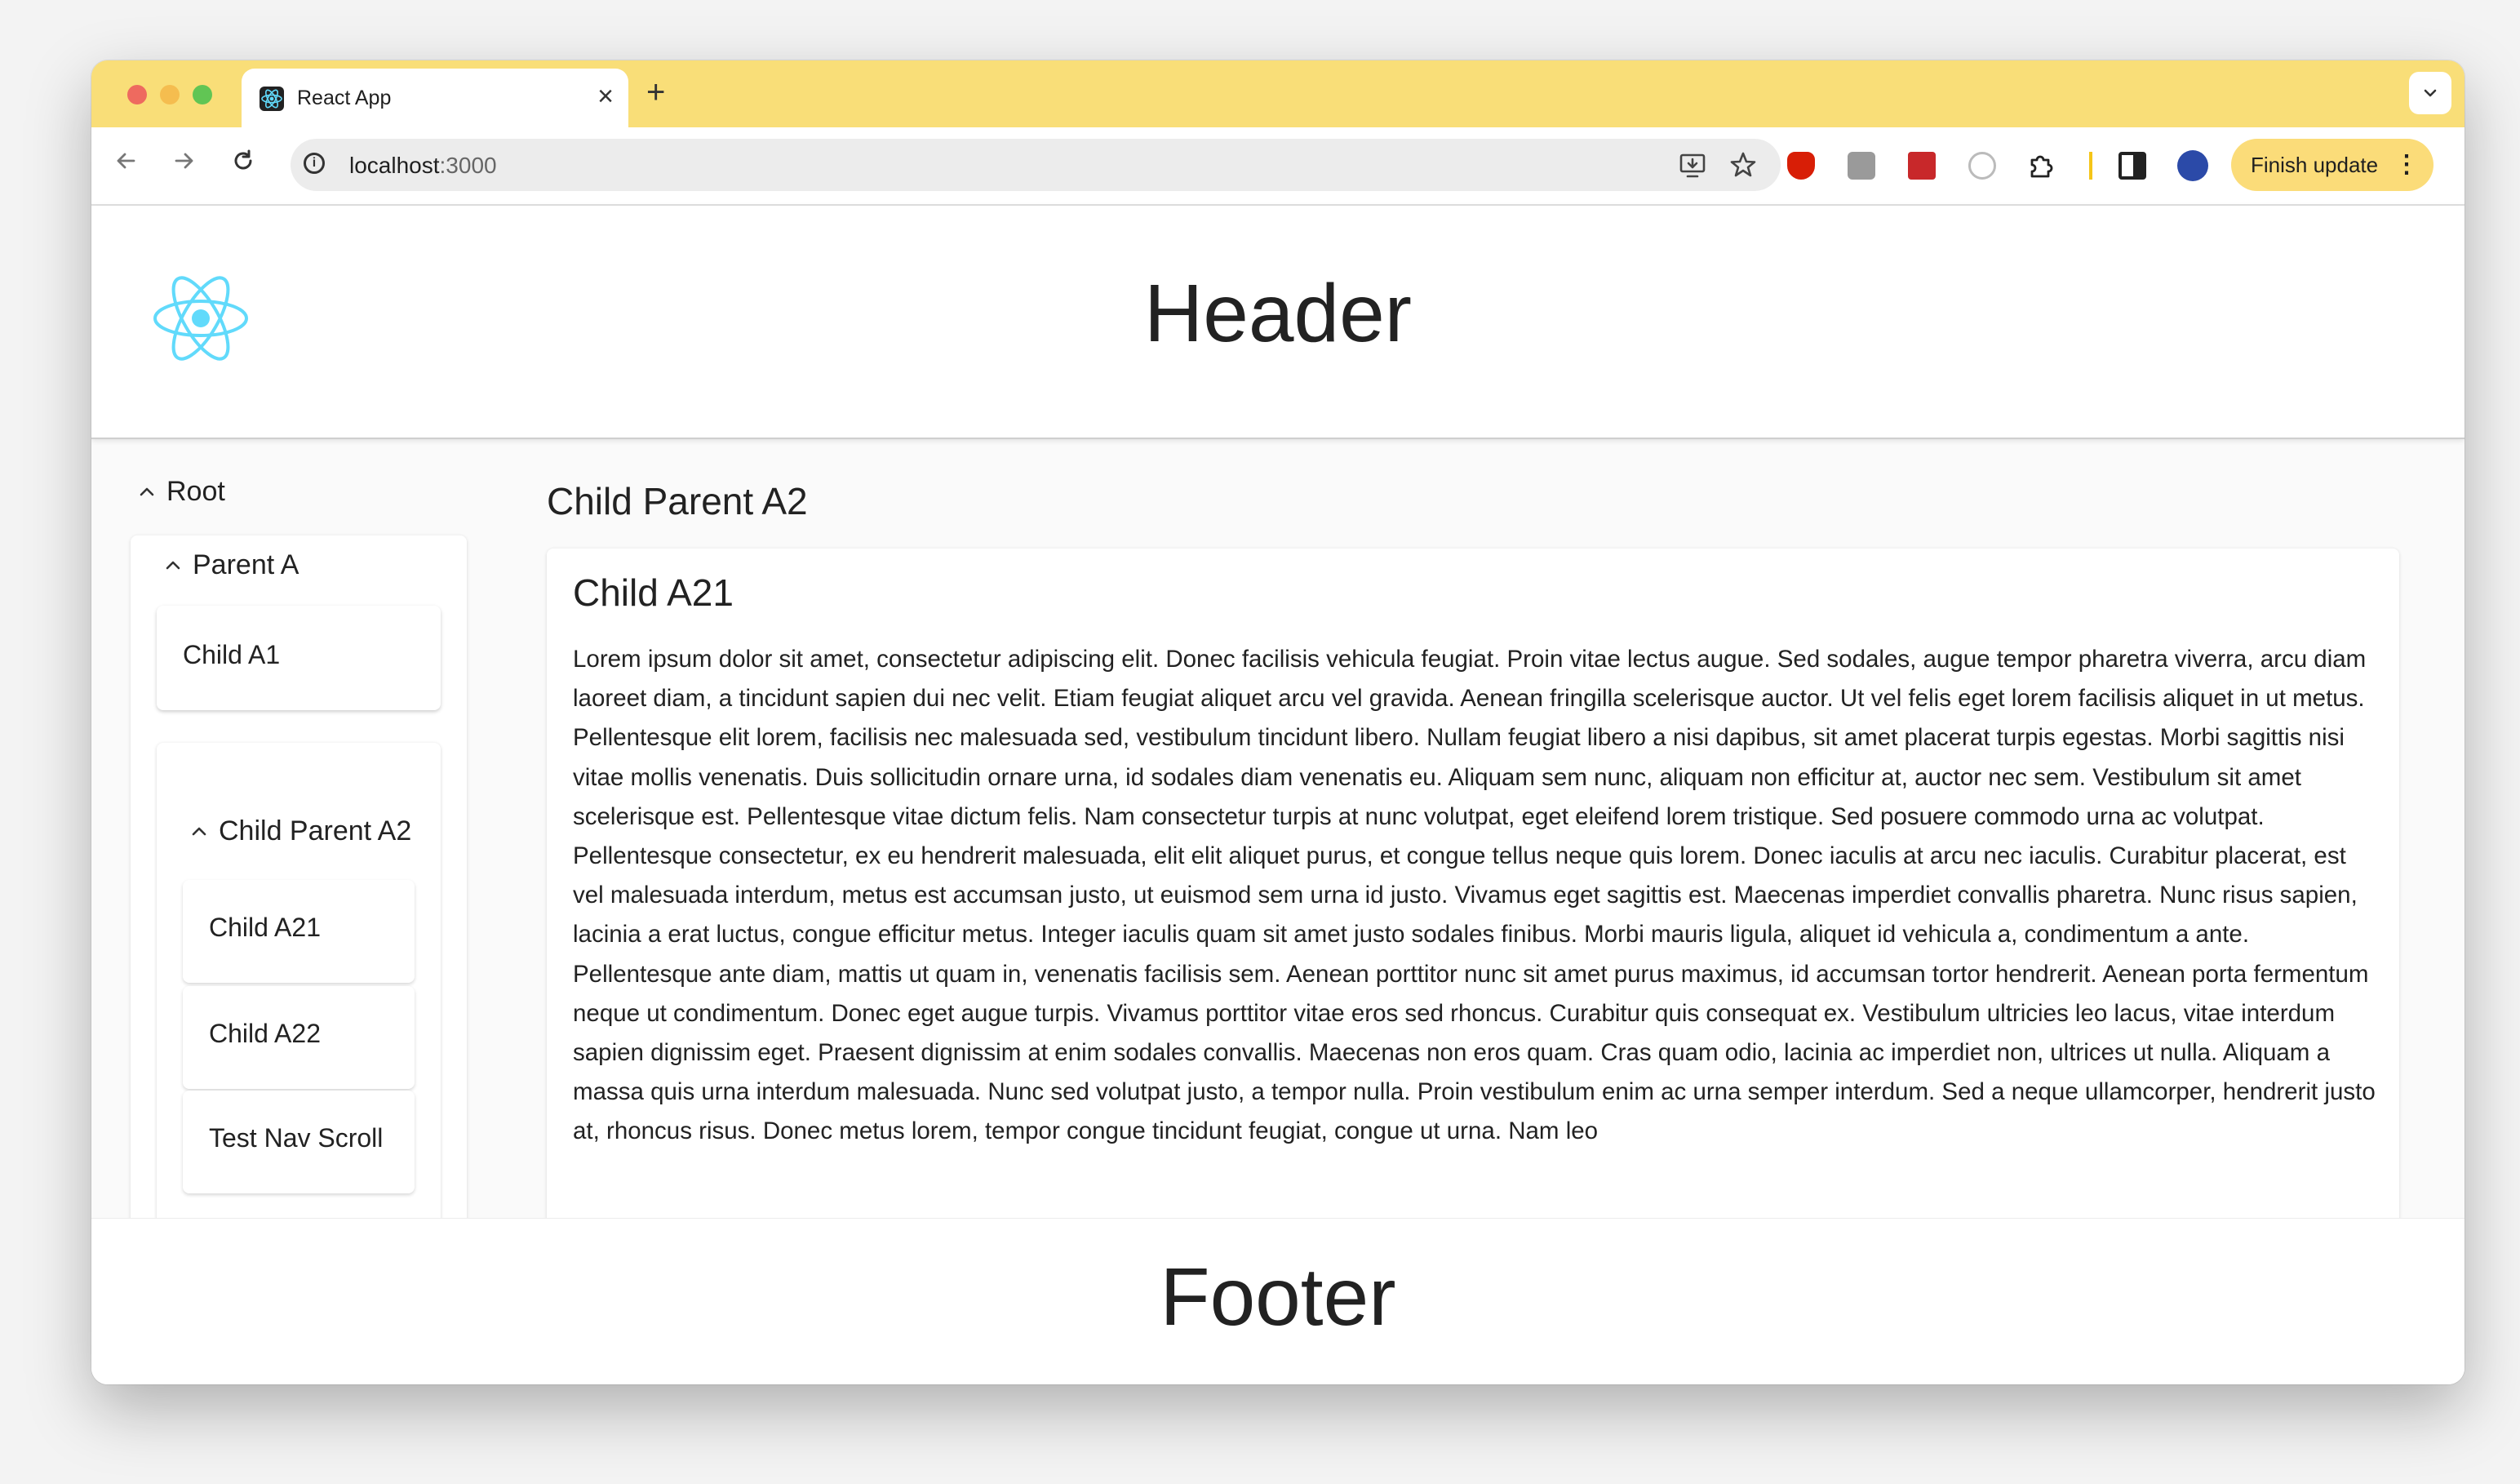 The height and width of the screenshot is (1484, 2520). What do you see at coordinates (678, 501) in the screenshot?
I see `section-title: Child Parent A2` at bounding box center [678, 501].